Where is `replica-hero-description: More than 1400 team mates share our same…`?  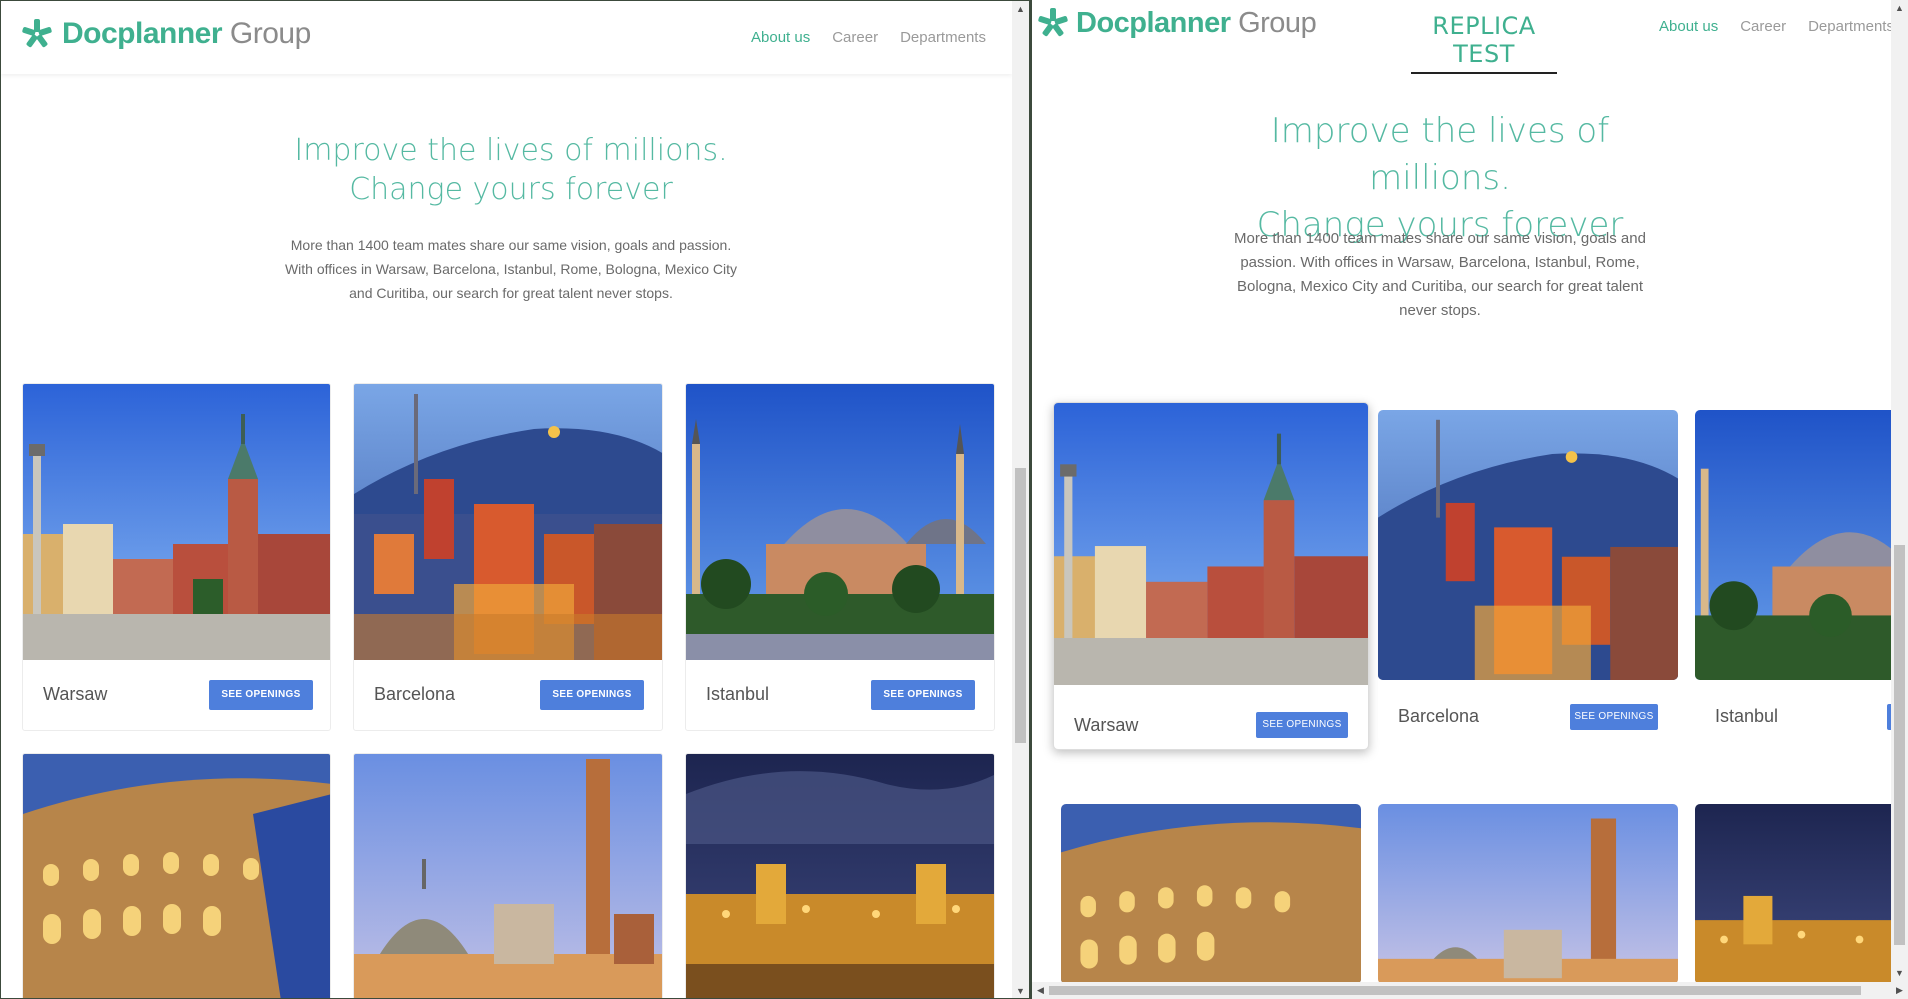
replica-hero-description: More than 1400 team mates share our same… is located at coordinates (1440, 275).